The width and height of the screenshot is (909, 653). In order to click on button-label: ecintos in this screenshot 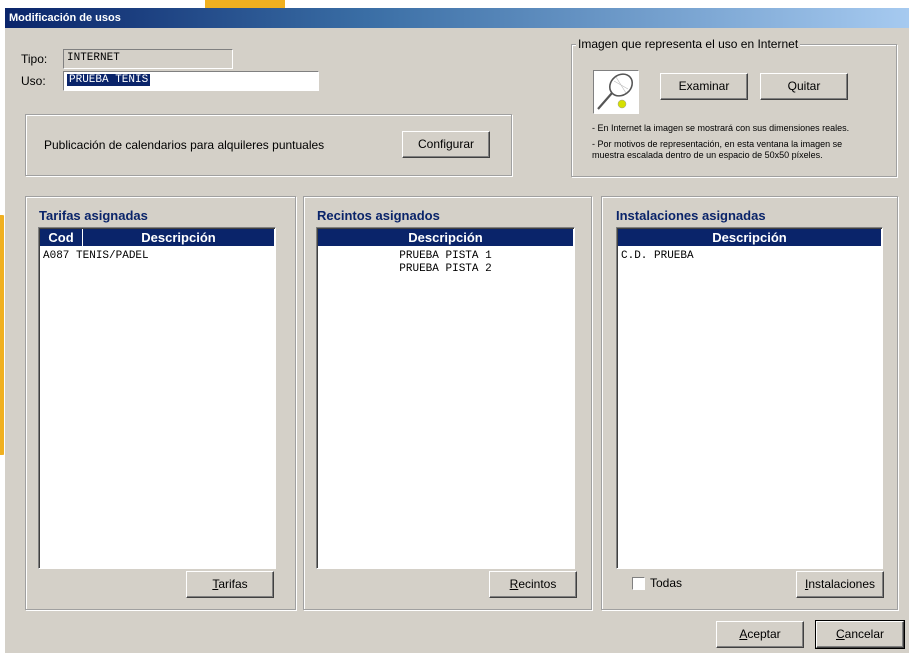, I will do `click(537, 584)`.